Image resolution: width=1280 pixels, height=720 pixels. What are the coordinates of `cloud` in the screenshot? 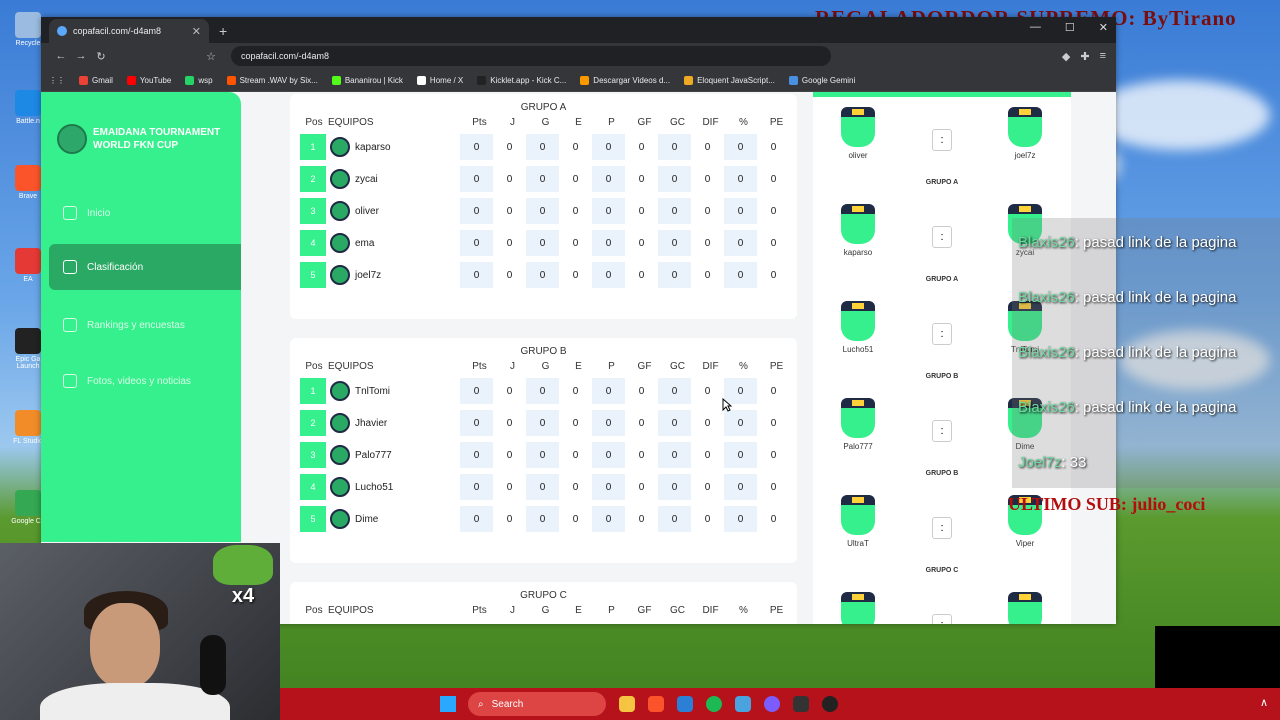 It's located at (1180, 115).